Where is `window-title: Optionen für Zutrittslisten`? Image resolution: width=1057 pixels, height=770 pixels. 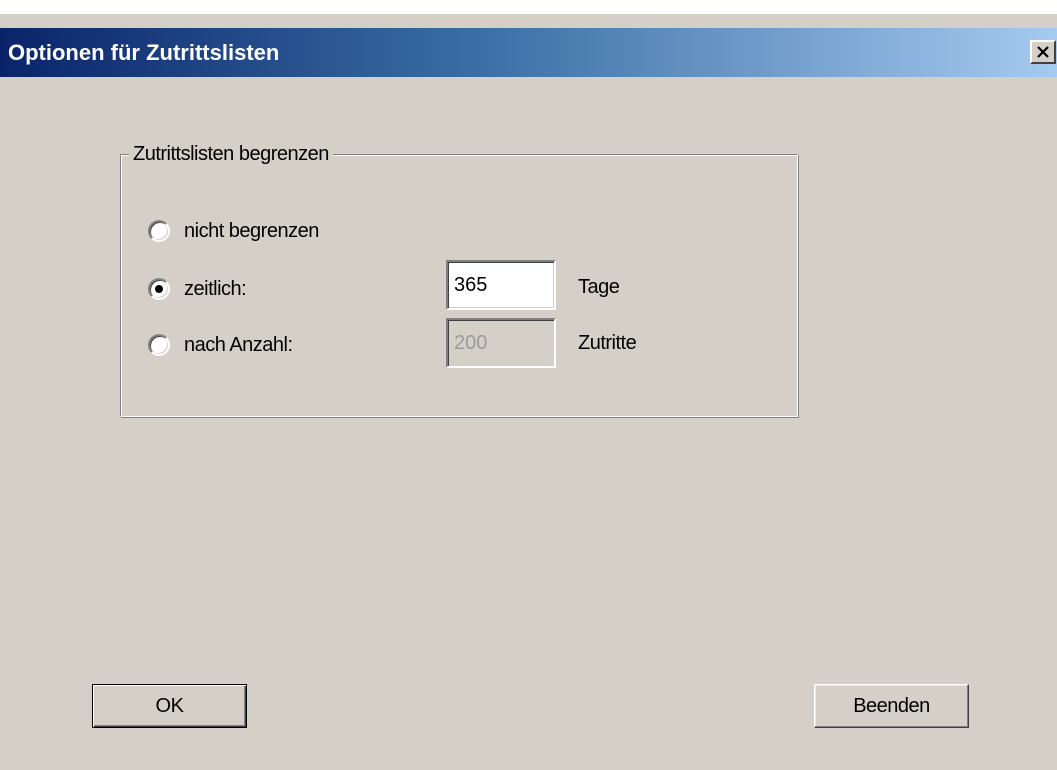 window-title: Optionen für Zutrittslisten is located at coordinates (144, 52).